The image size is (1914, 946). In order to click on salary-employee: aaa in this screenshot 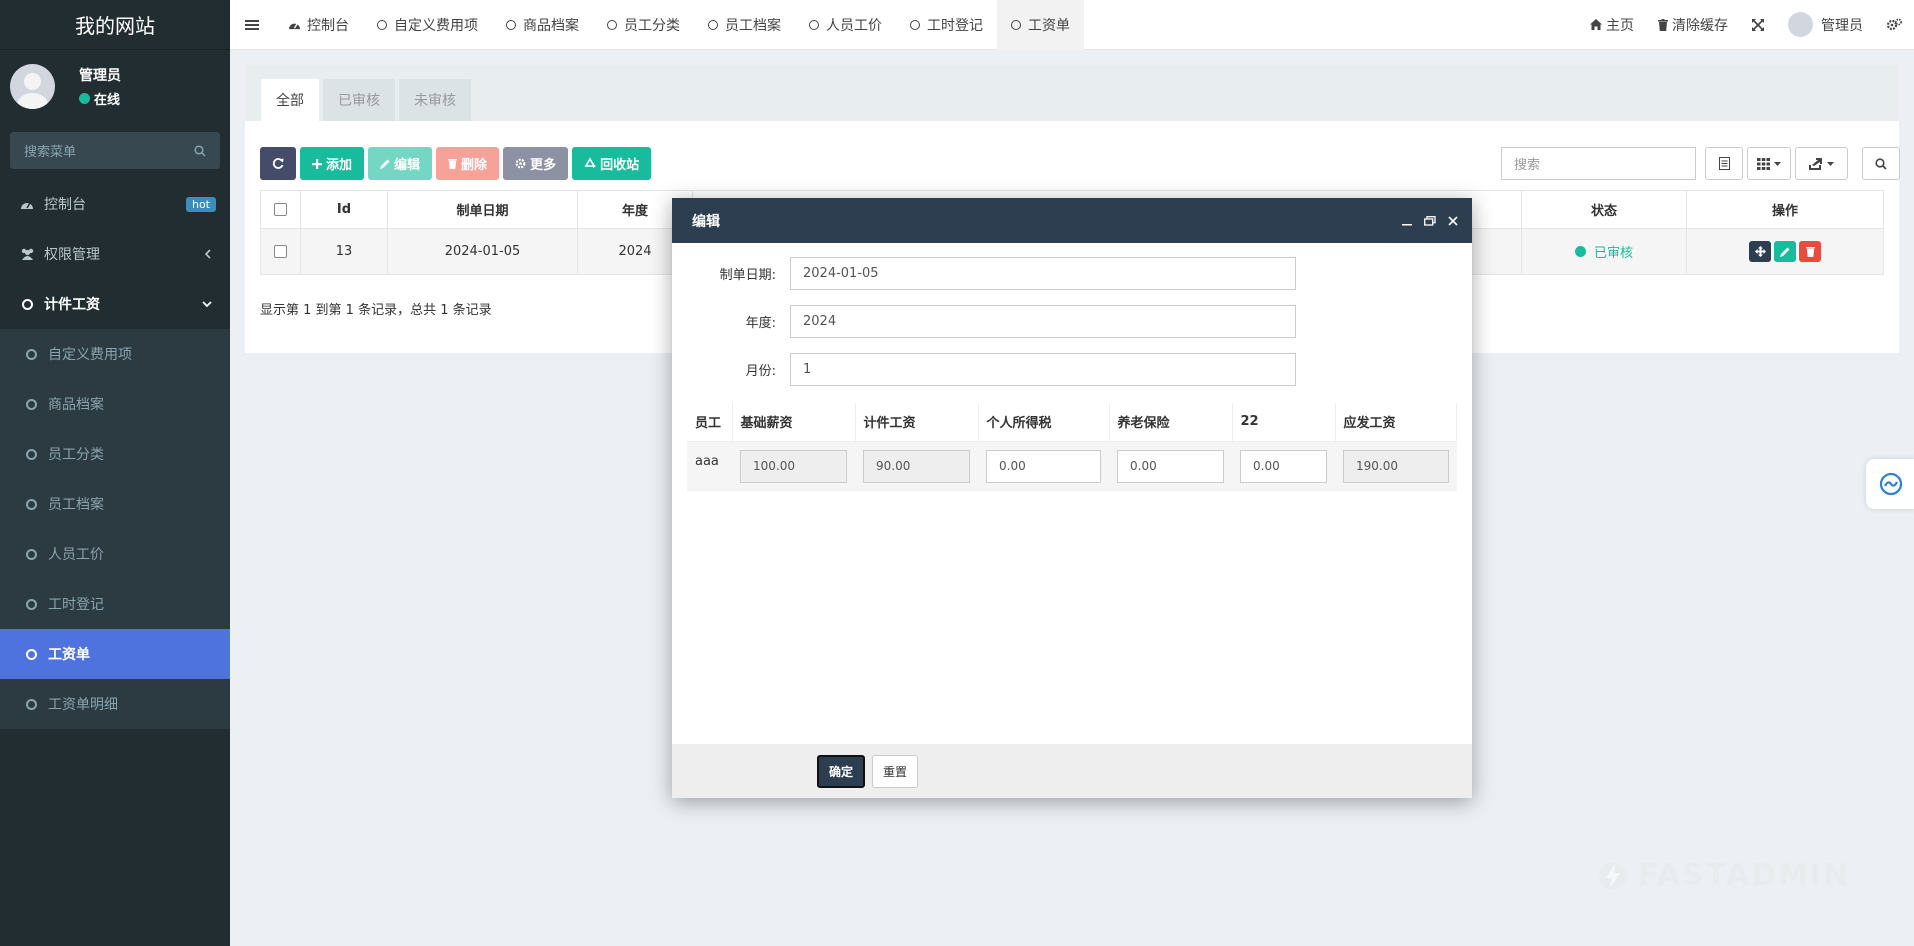, I will do `click(709, 466)`.